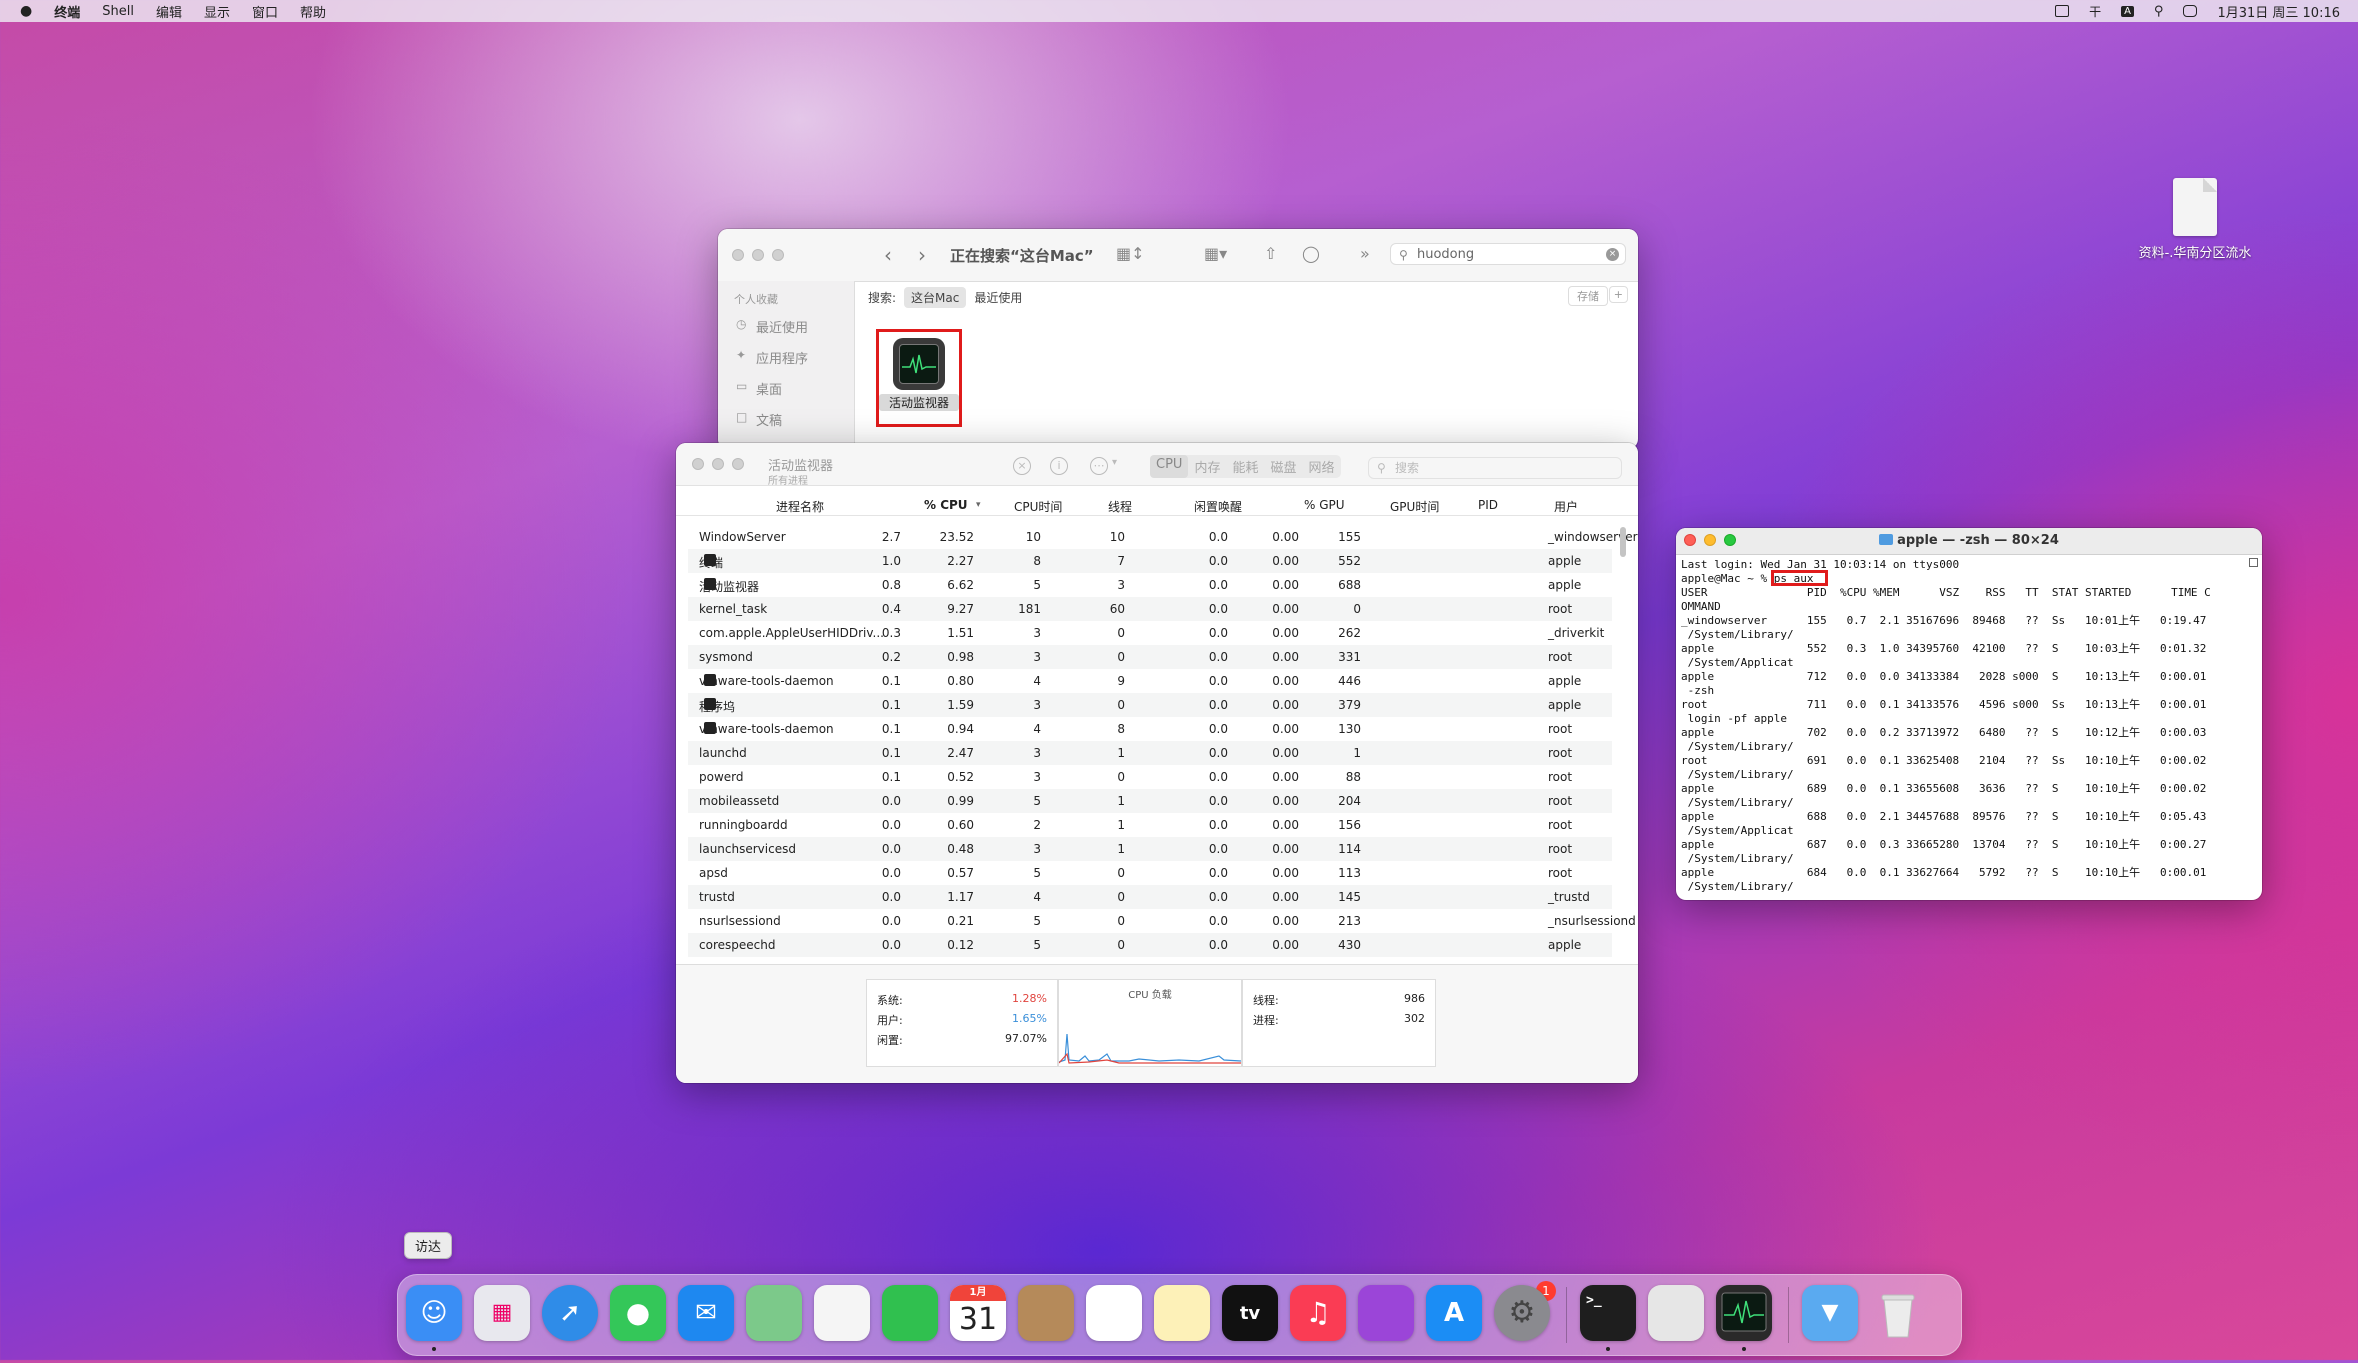 The height and width of the screenshot is (1363, 2358). What do you see at coordinates (786, 419) in the screenshot?
I see `sidebar-item-documents: □ 文稿` at bounding box center [786, 419].